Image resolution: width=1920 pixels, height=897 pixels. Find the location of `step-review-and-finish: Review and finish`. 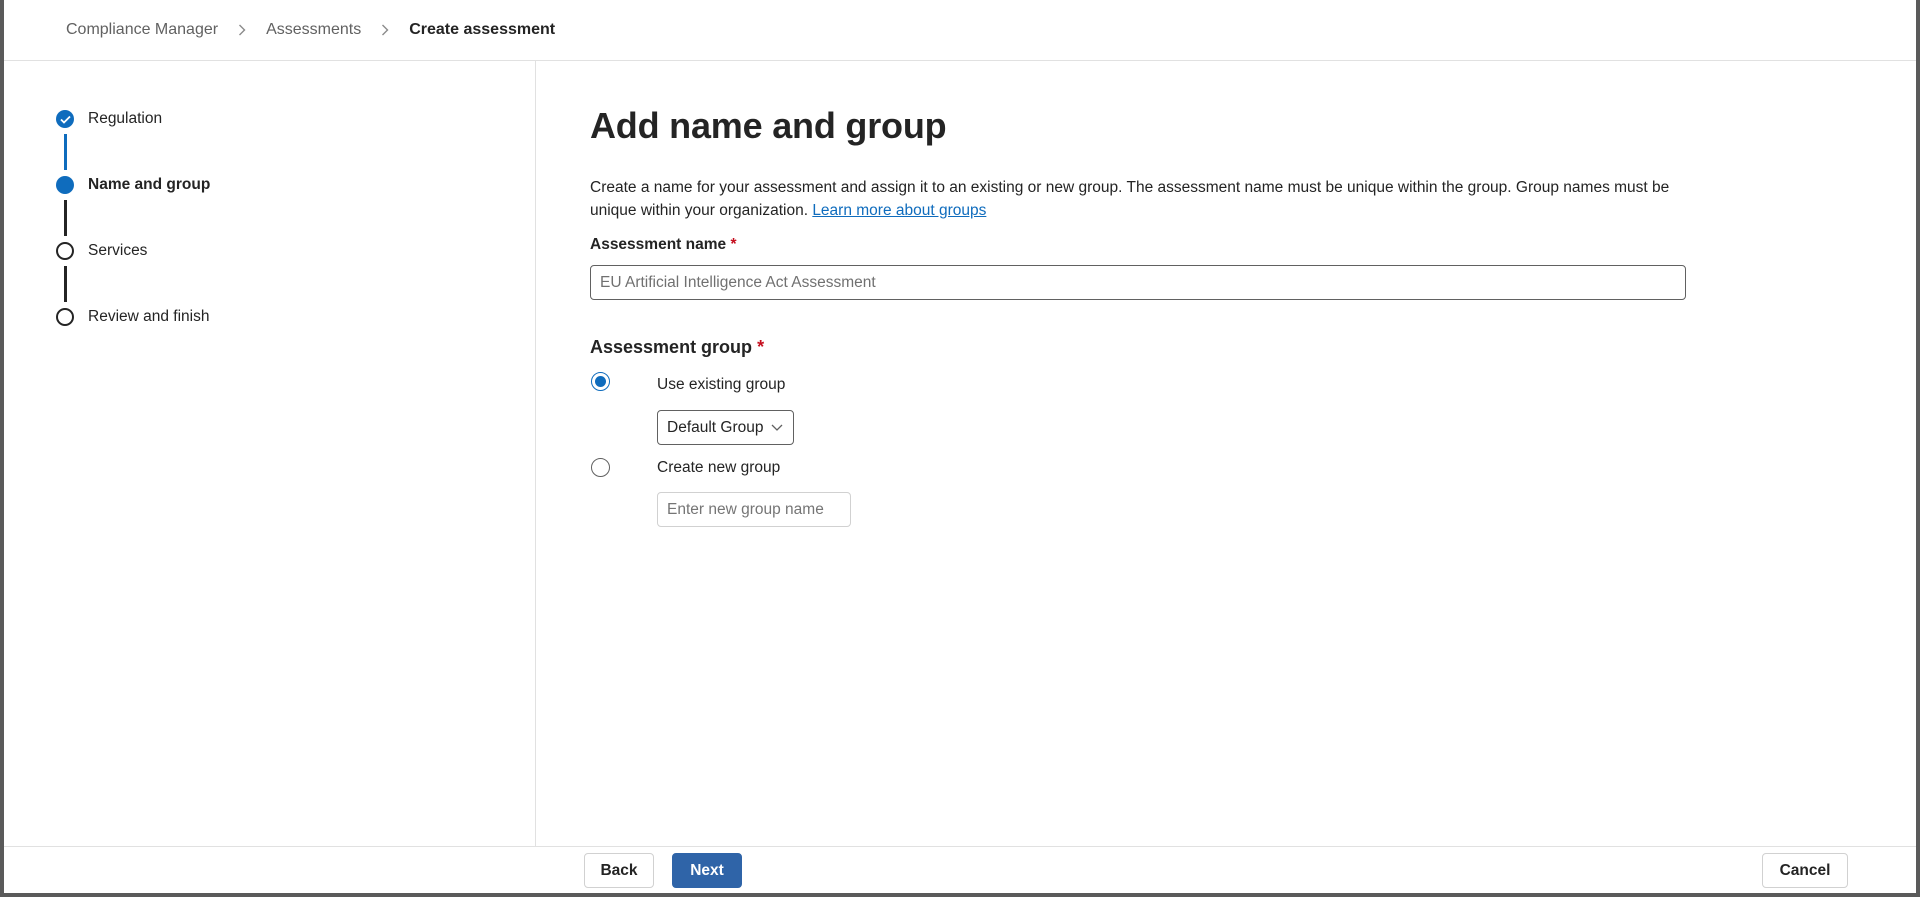

step-review-and-finish: Review and finish is located at coordinates (132, 317).